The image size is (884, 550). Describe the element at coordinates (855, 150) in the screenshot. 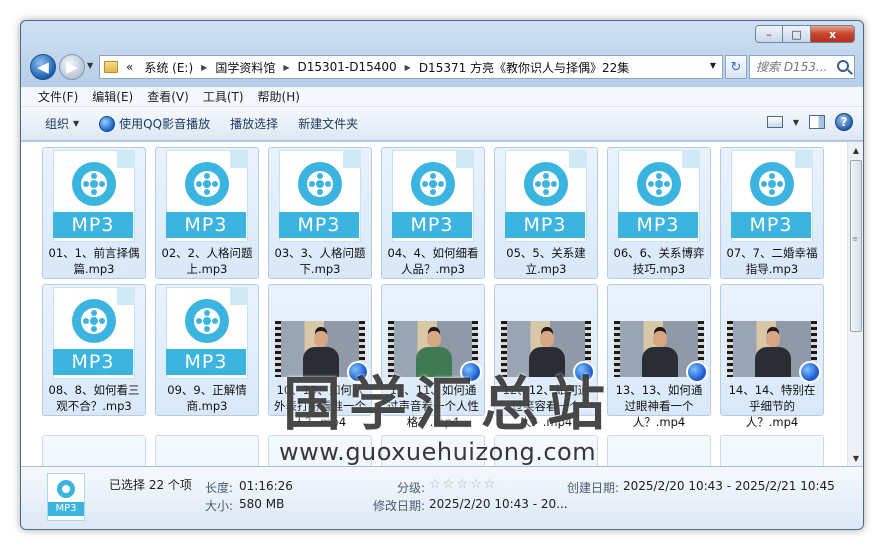

I see `scroll-up-button: ▲` at that location.